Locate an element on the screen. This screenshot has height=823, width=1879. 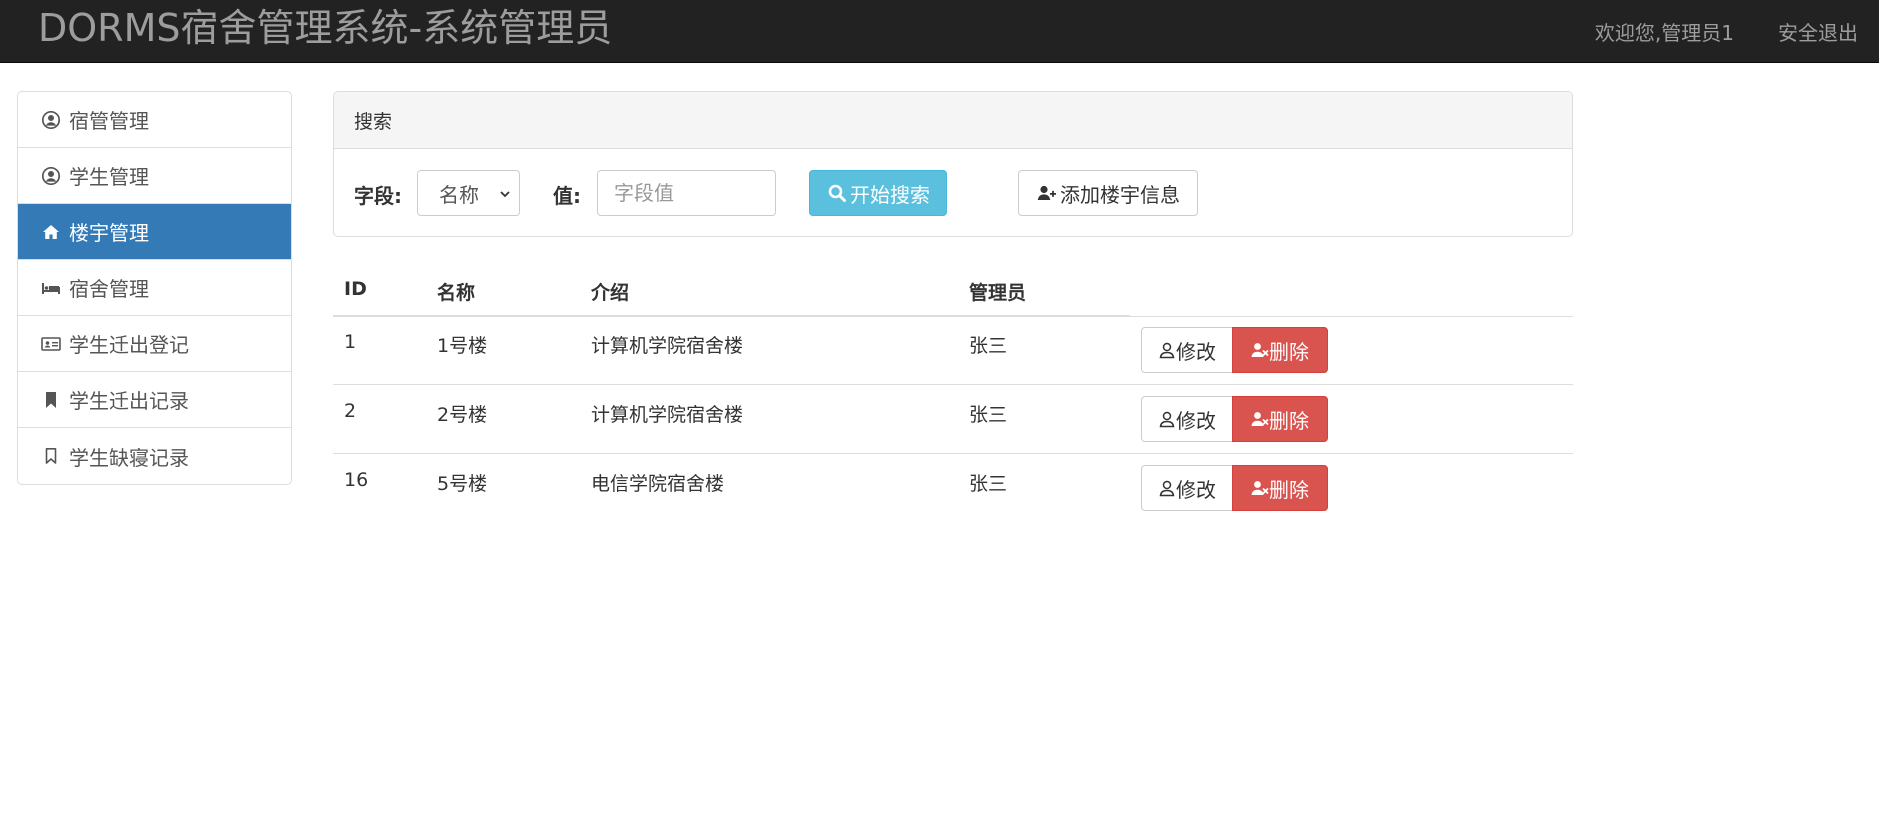
search-button: 开始搜索 is located at coordinates (878, 193).